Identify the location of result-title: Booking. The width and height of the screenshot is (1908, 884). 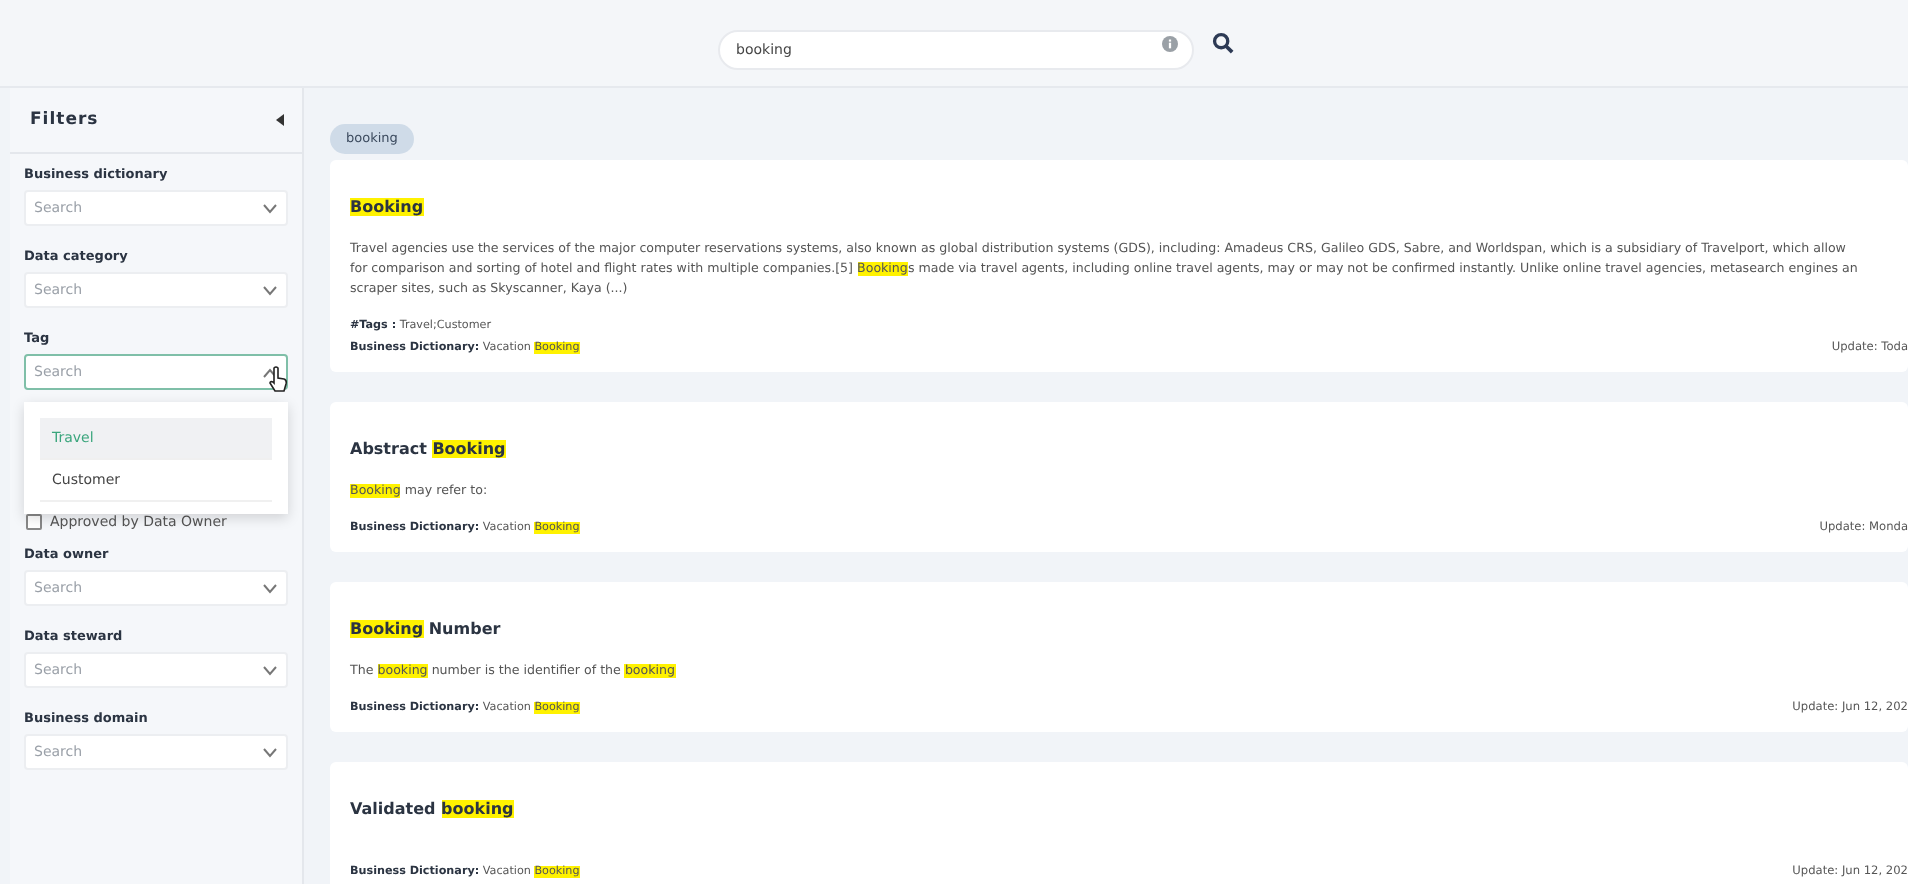
(387, 207).